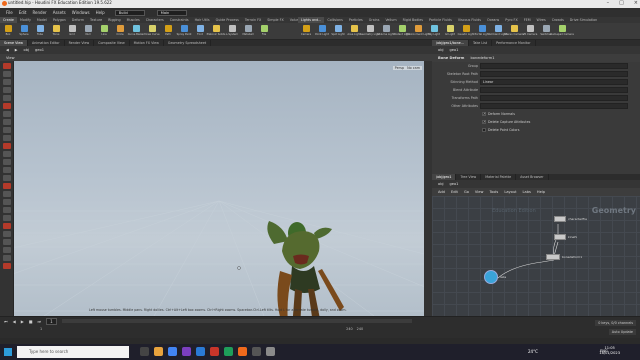 The width and height of the screenshot is (640, 360). I want to click on net-menu-tools: Tools, so click(493, 192).